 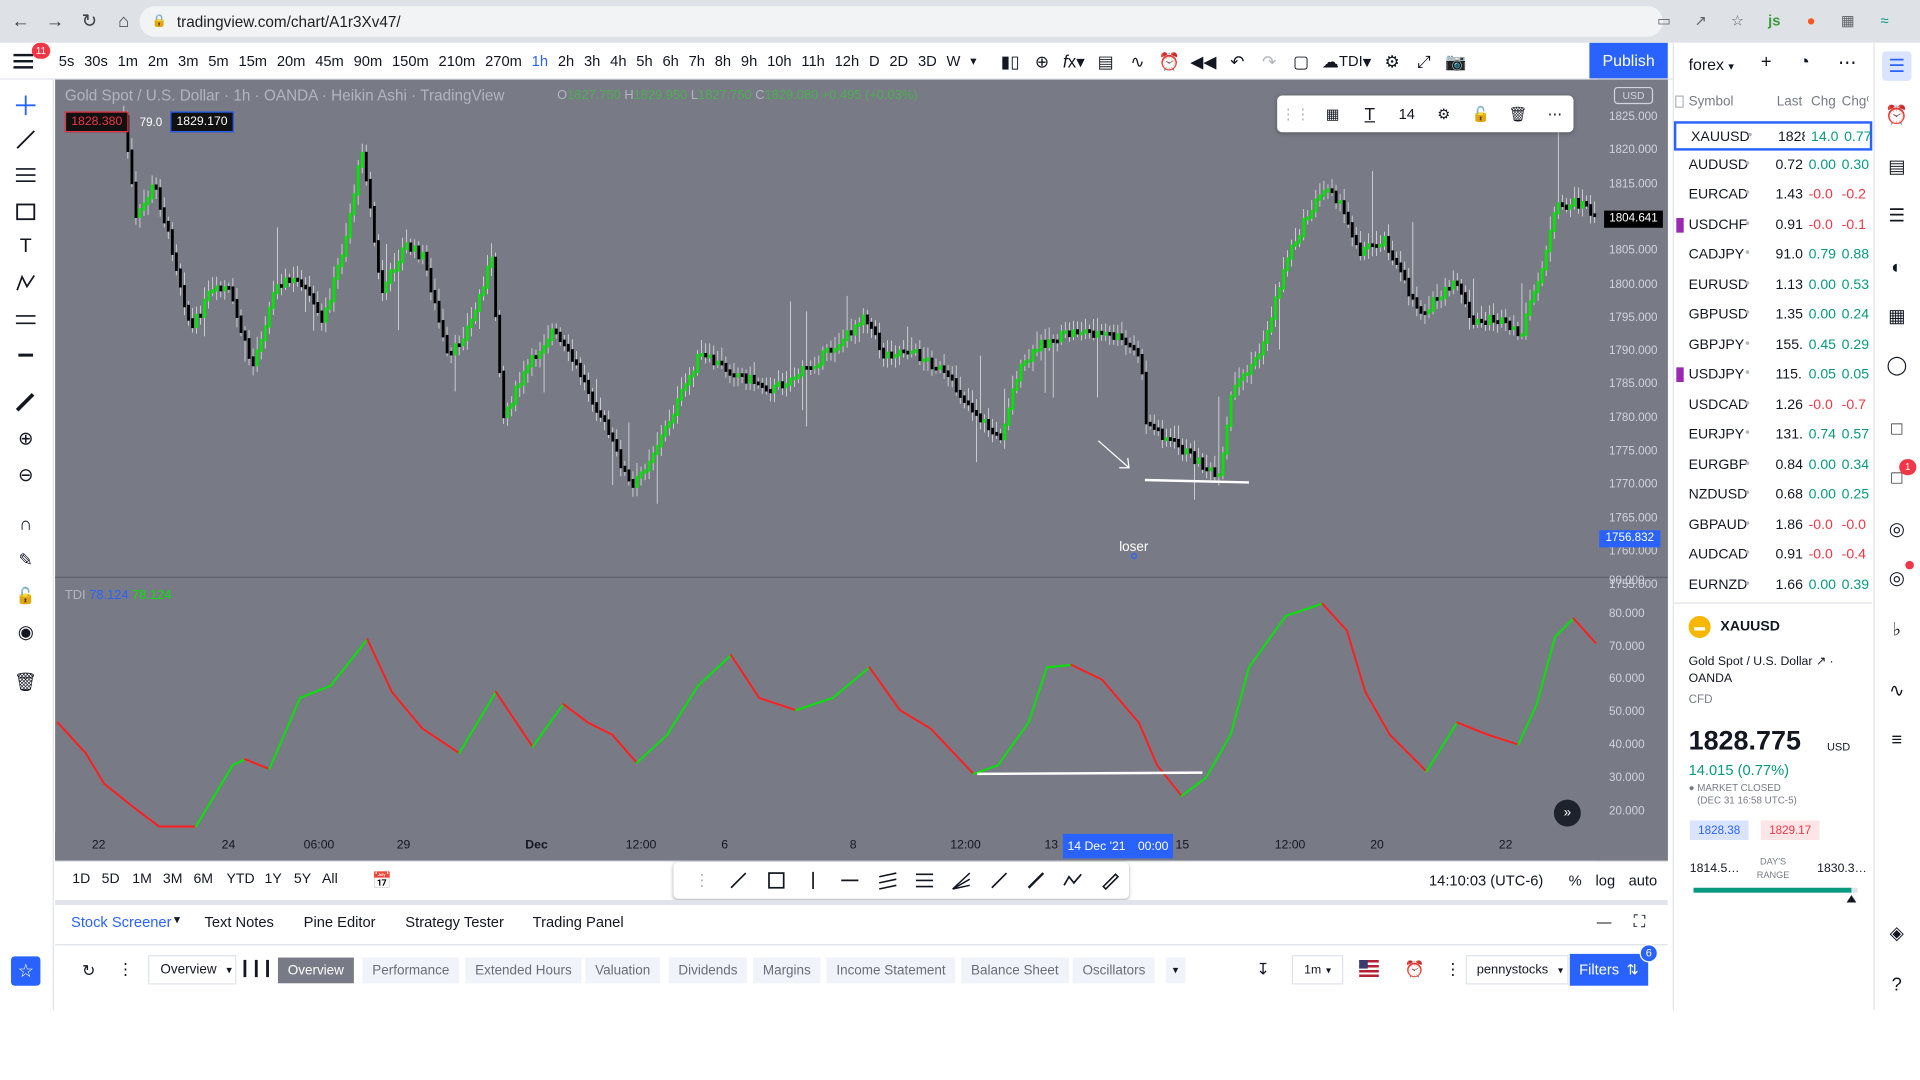 I want to click on screener-chip: Valuation, so click(x=623, y=970).